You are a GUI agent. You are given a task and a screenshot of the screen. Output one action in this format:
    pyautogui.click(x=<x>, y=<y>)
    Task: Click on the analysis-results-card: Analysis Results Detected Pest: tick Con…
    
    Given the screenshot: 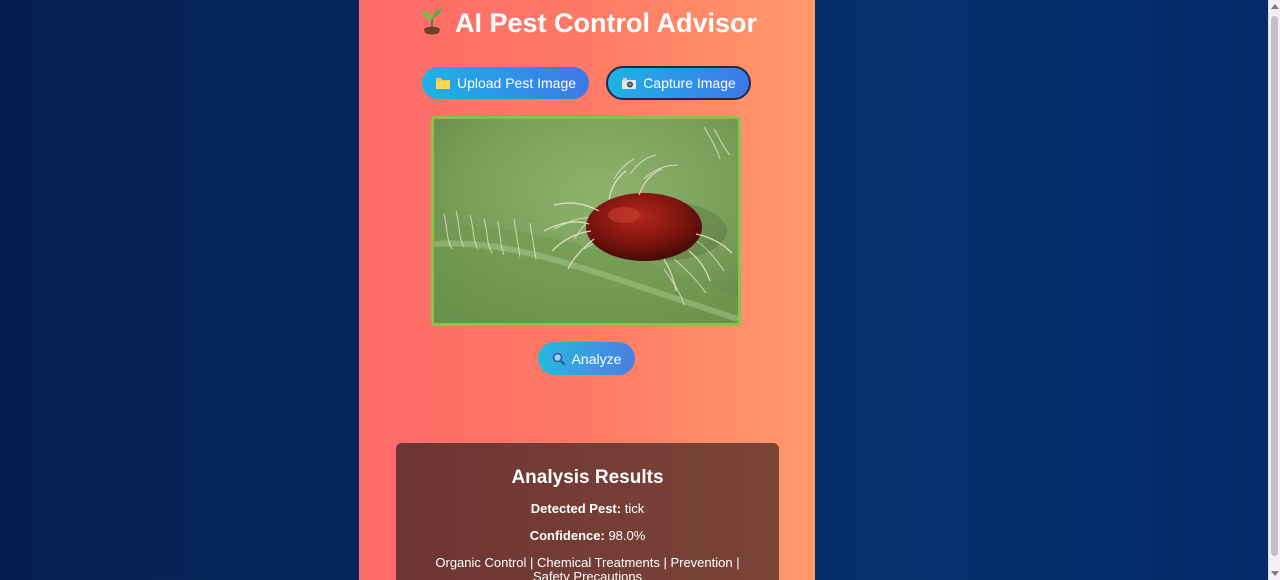 What is the action you would take?
    pyautogui.click(x=587, y=511)
    